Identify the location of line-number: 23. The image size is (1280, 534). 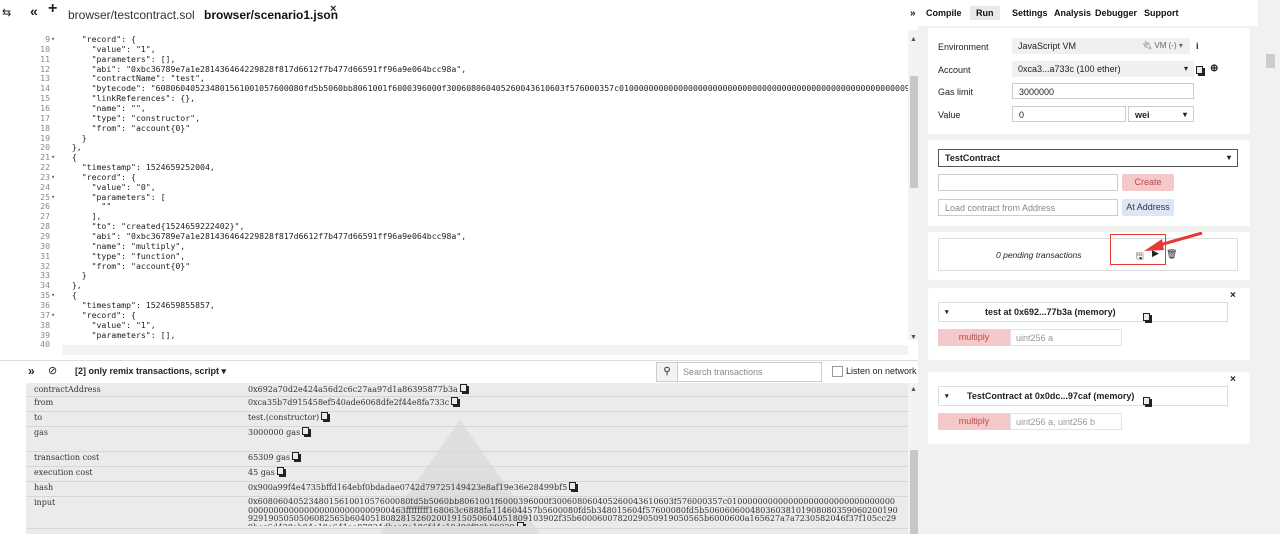
(45, 176).